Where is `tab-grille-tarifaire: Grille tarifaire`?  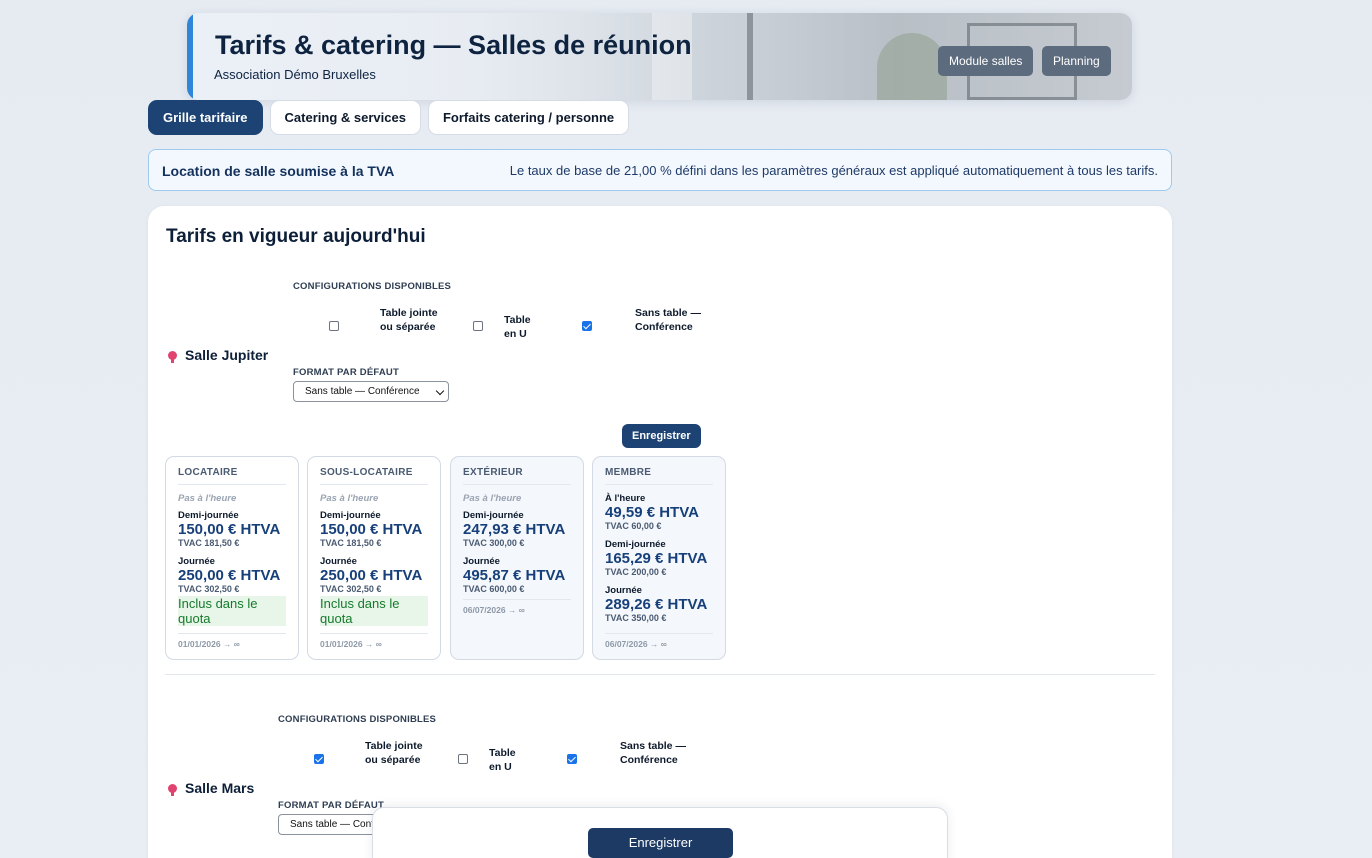 tab-grille-tarifaire: Grille tarifaire is located at coordinates (205, 117).